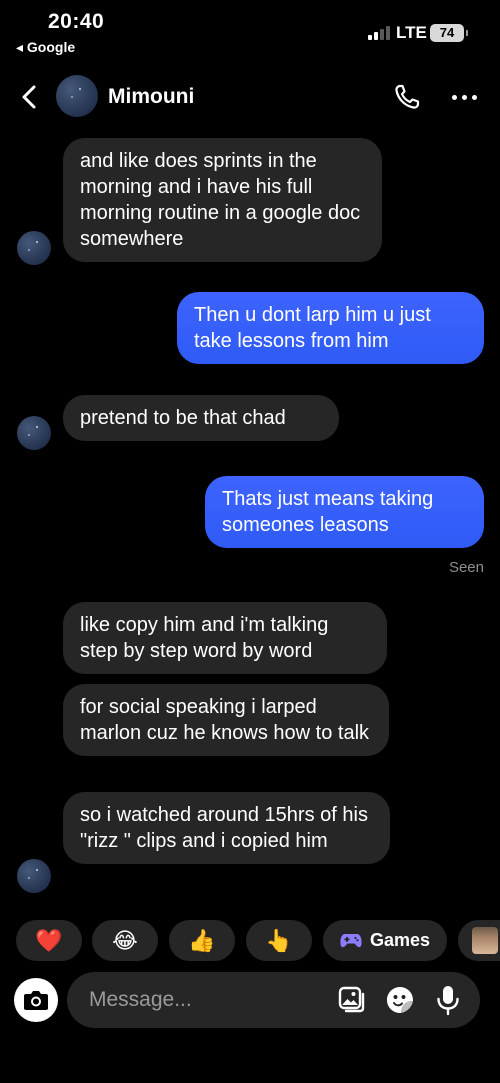  What do you see at coordinates (30, 97) in the screenshot?
I see `chevron-left-icon` at bounding box center [30, 97].